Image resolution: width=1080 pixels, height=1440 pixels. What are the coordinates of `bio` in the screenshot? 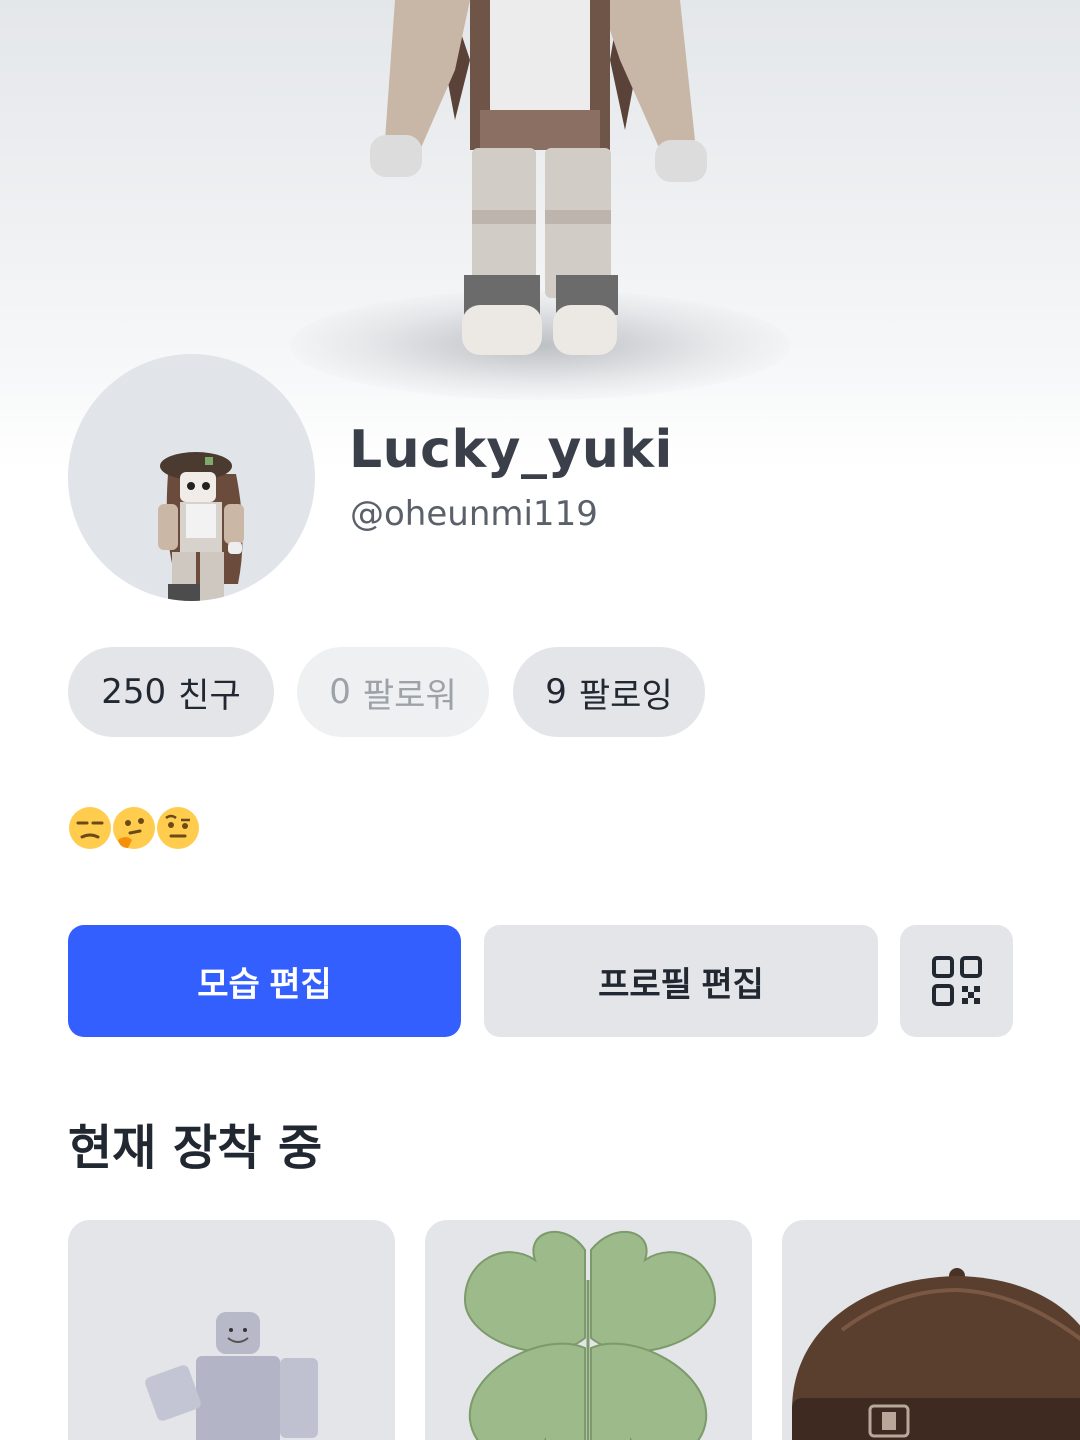 It's located at (134, 829).